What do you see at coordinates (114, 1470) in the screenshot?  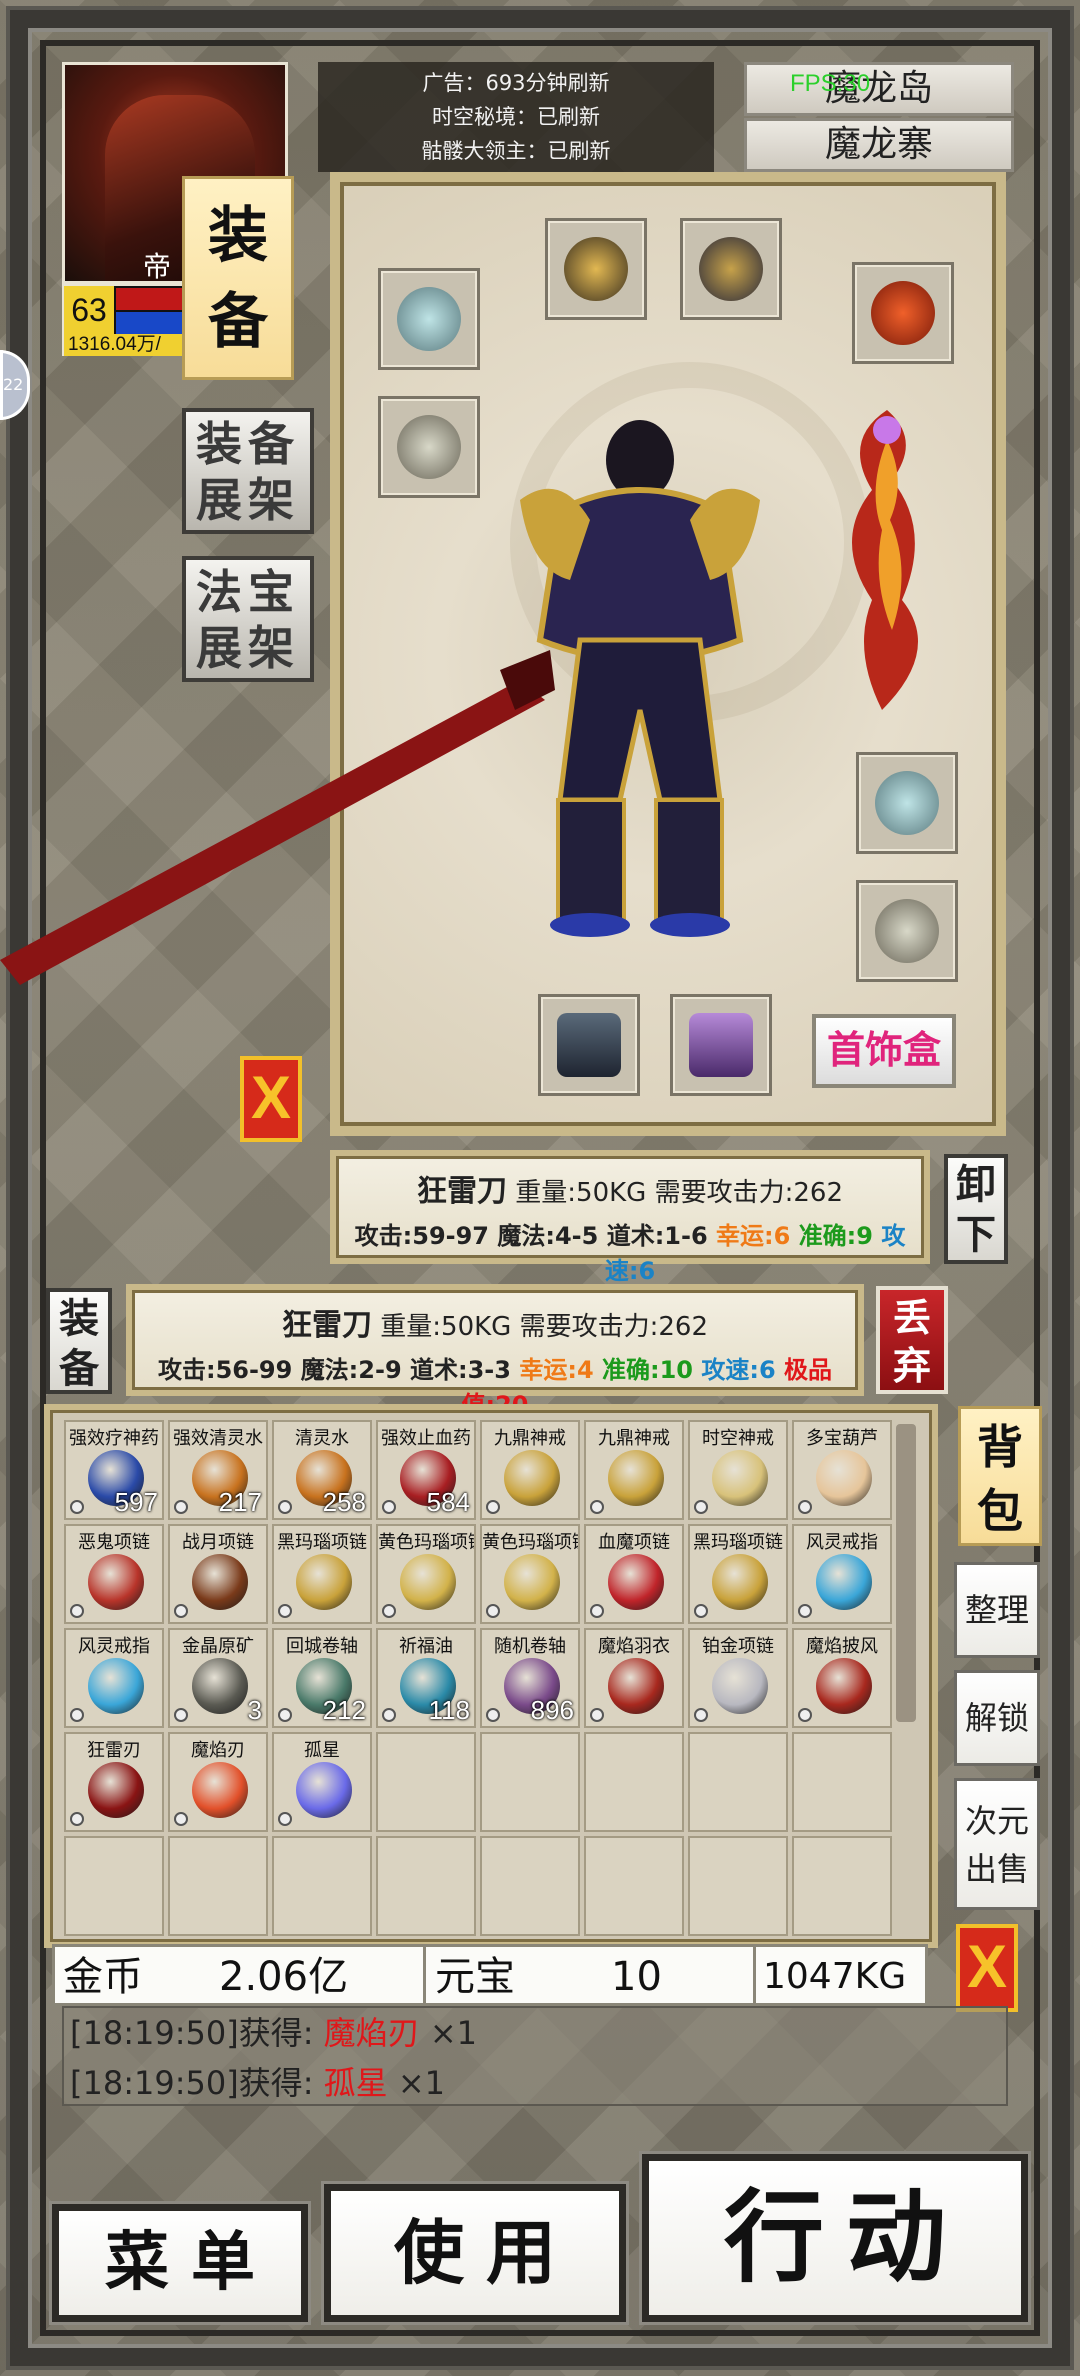 I see `bag-slot-item: 强效疗神药 597` at bounding box center [114, 1470].